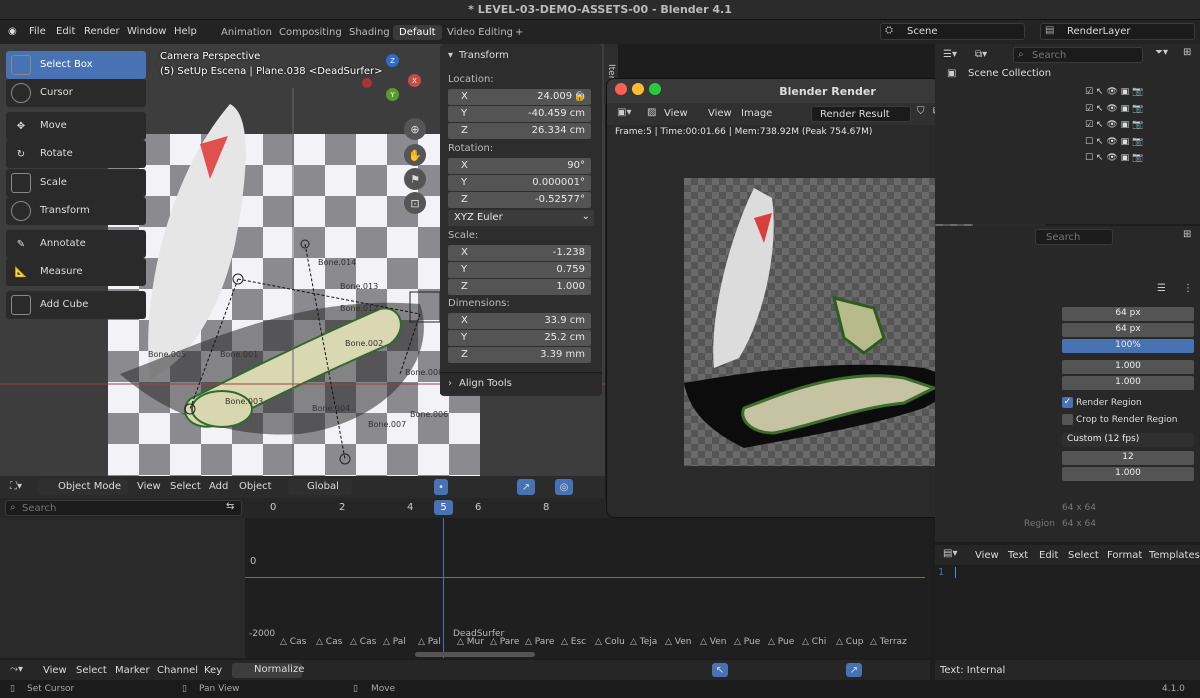 This screenshot has width=1200, height=698. Describe the element at coordinates (268, 670) in the screenshot. I see `normalize-toggle: Normalize` at that location.